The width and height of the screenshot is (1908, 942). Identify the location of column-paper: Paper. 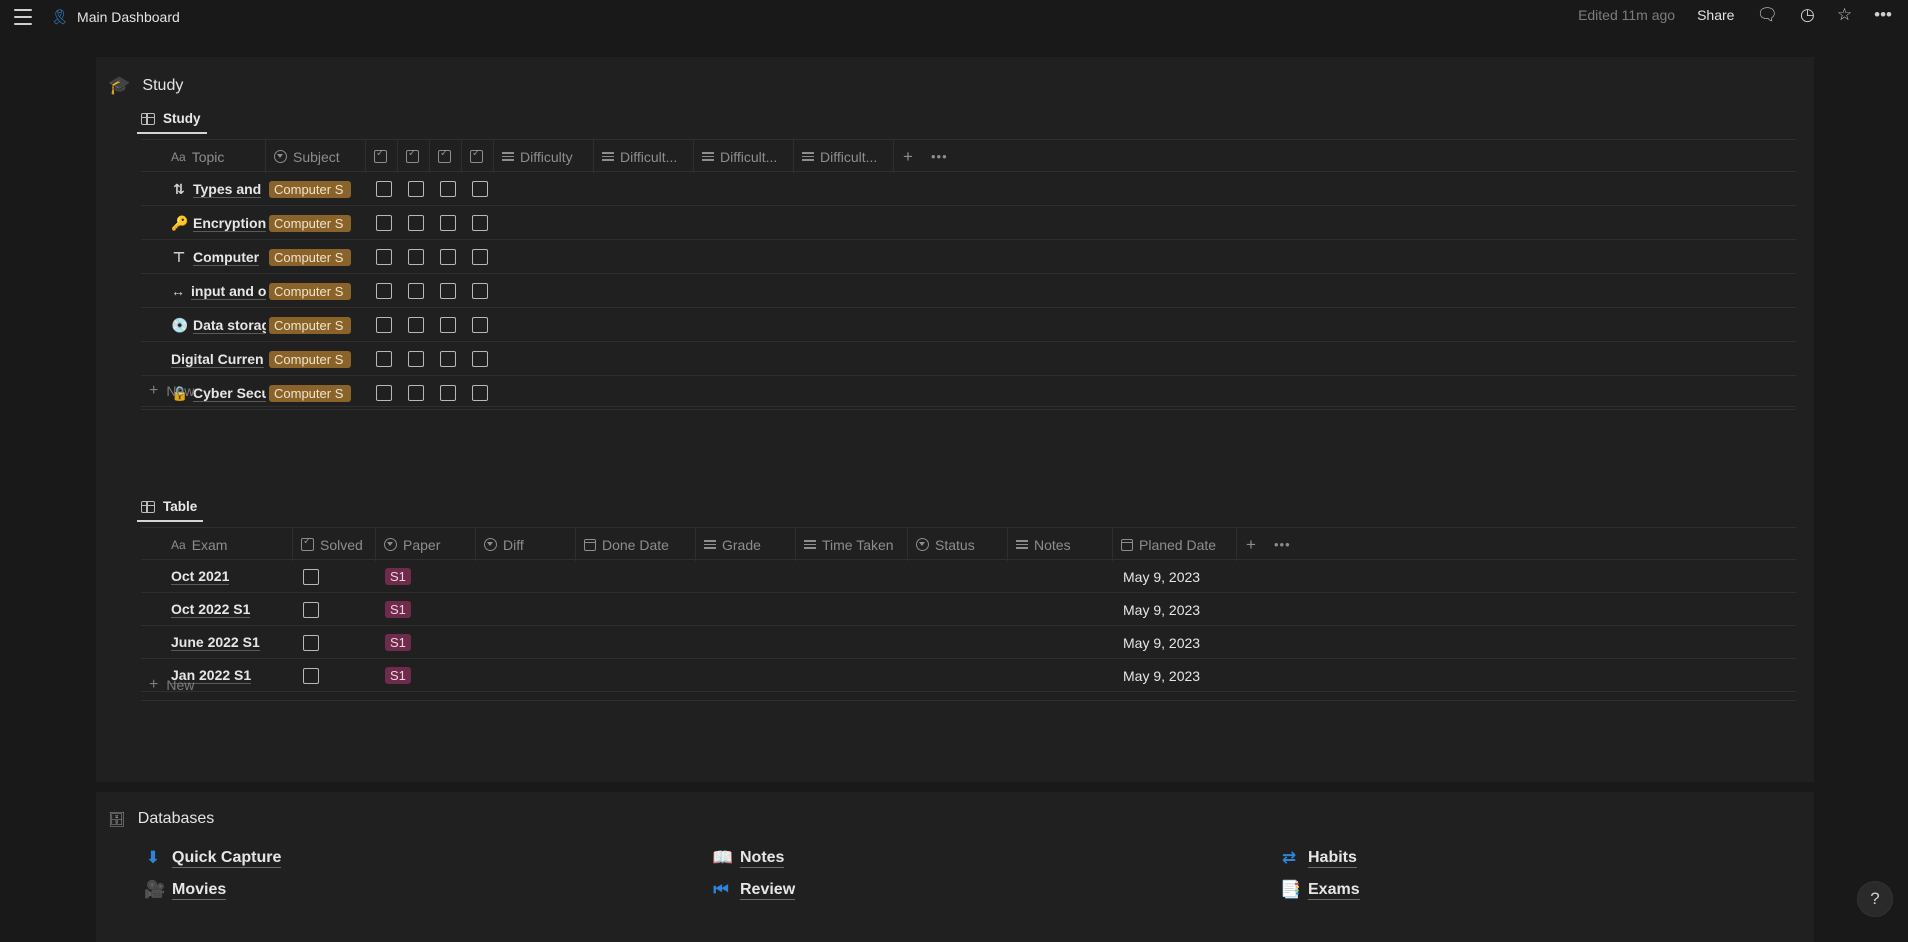
(426, 544).